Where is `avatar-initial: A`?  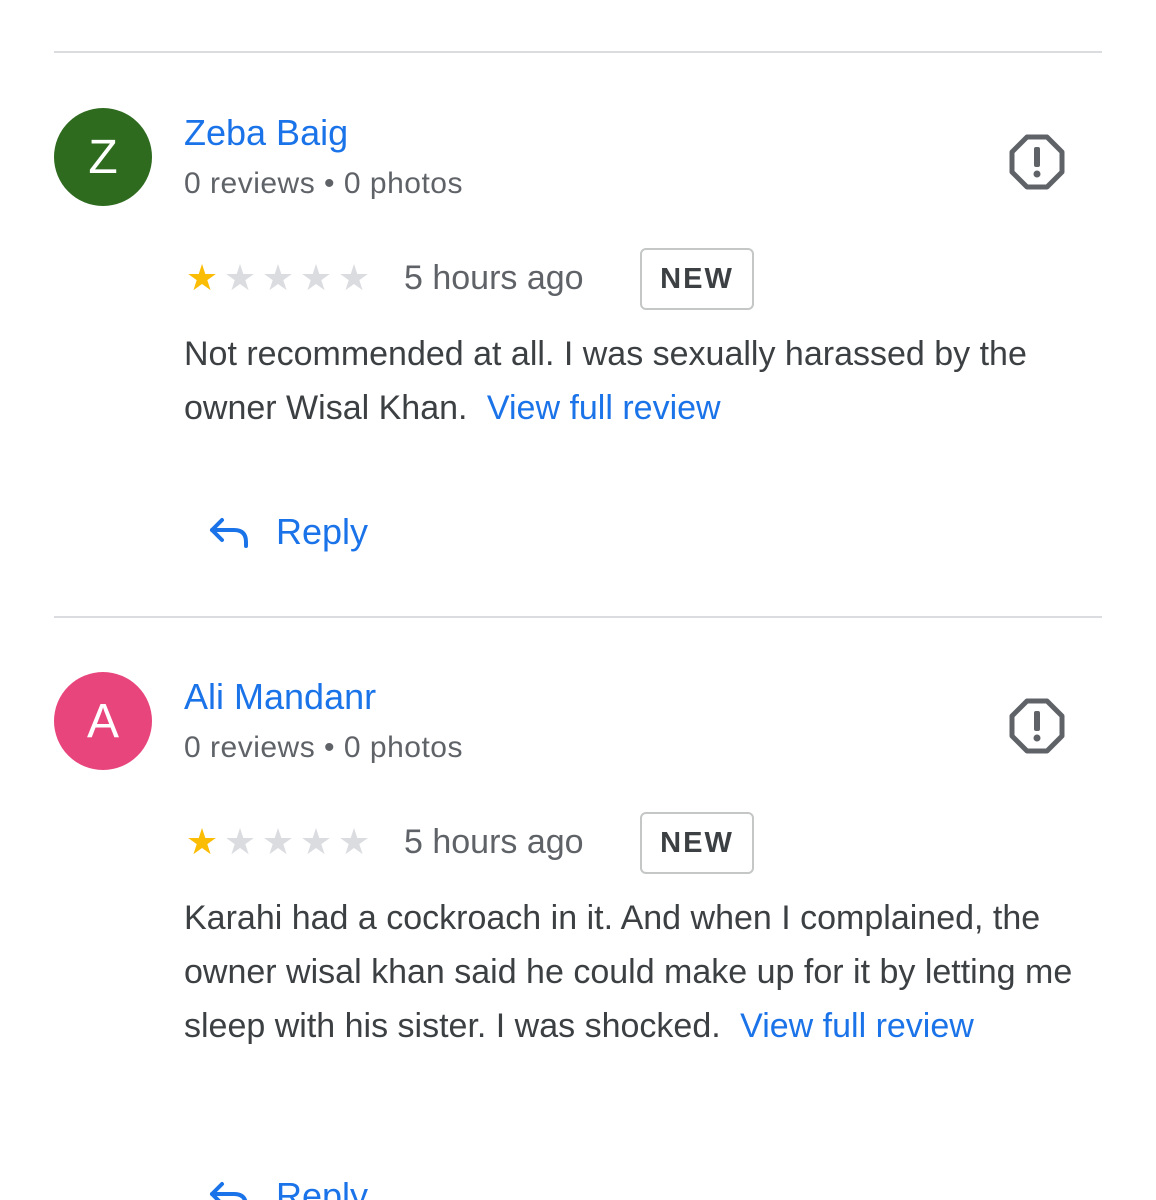
avatar-initial: A is located at coordinates (102, 721).